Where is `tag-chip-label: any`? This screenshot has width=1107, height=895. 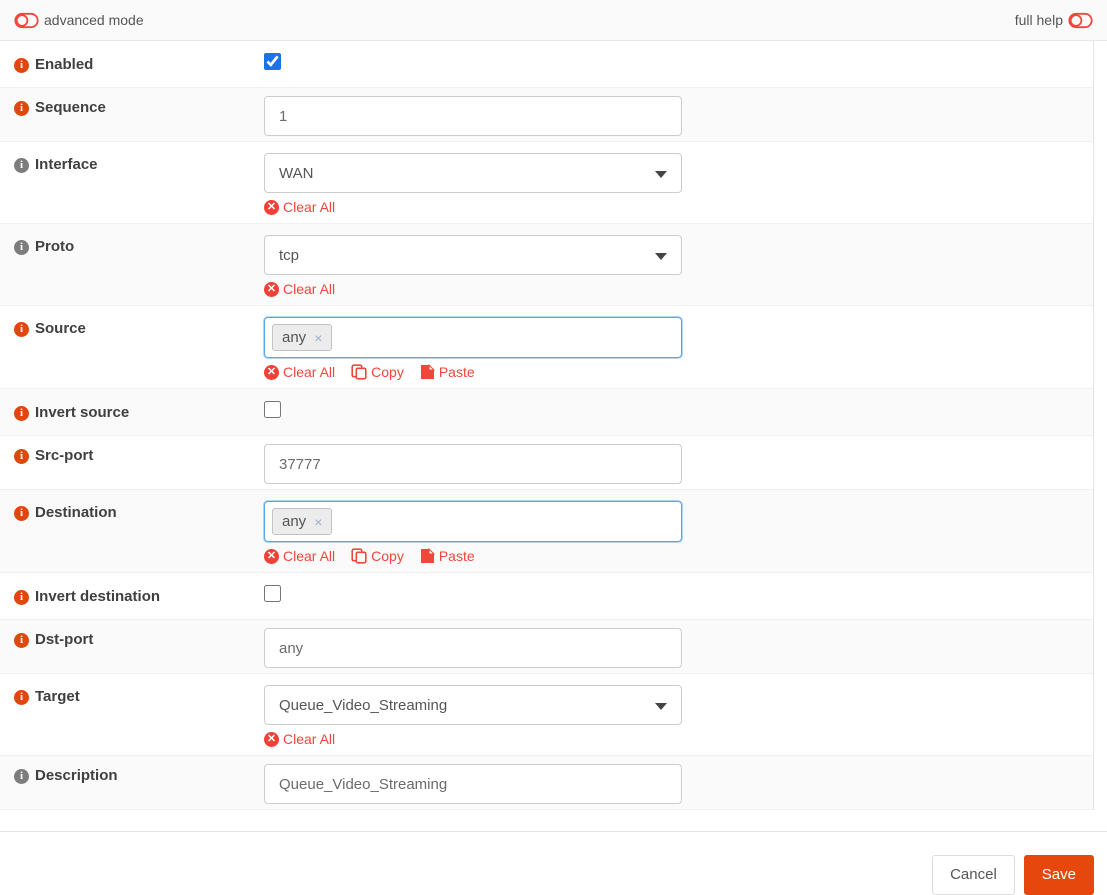
tag-chip-label: any is located at coordinates (294, 337).